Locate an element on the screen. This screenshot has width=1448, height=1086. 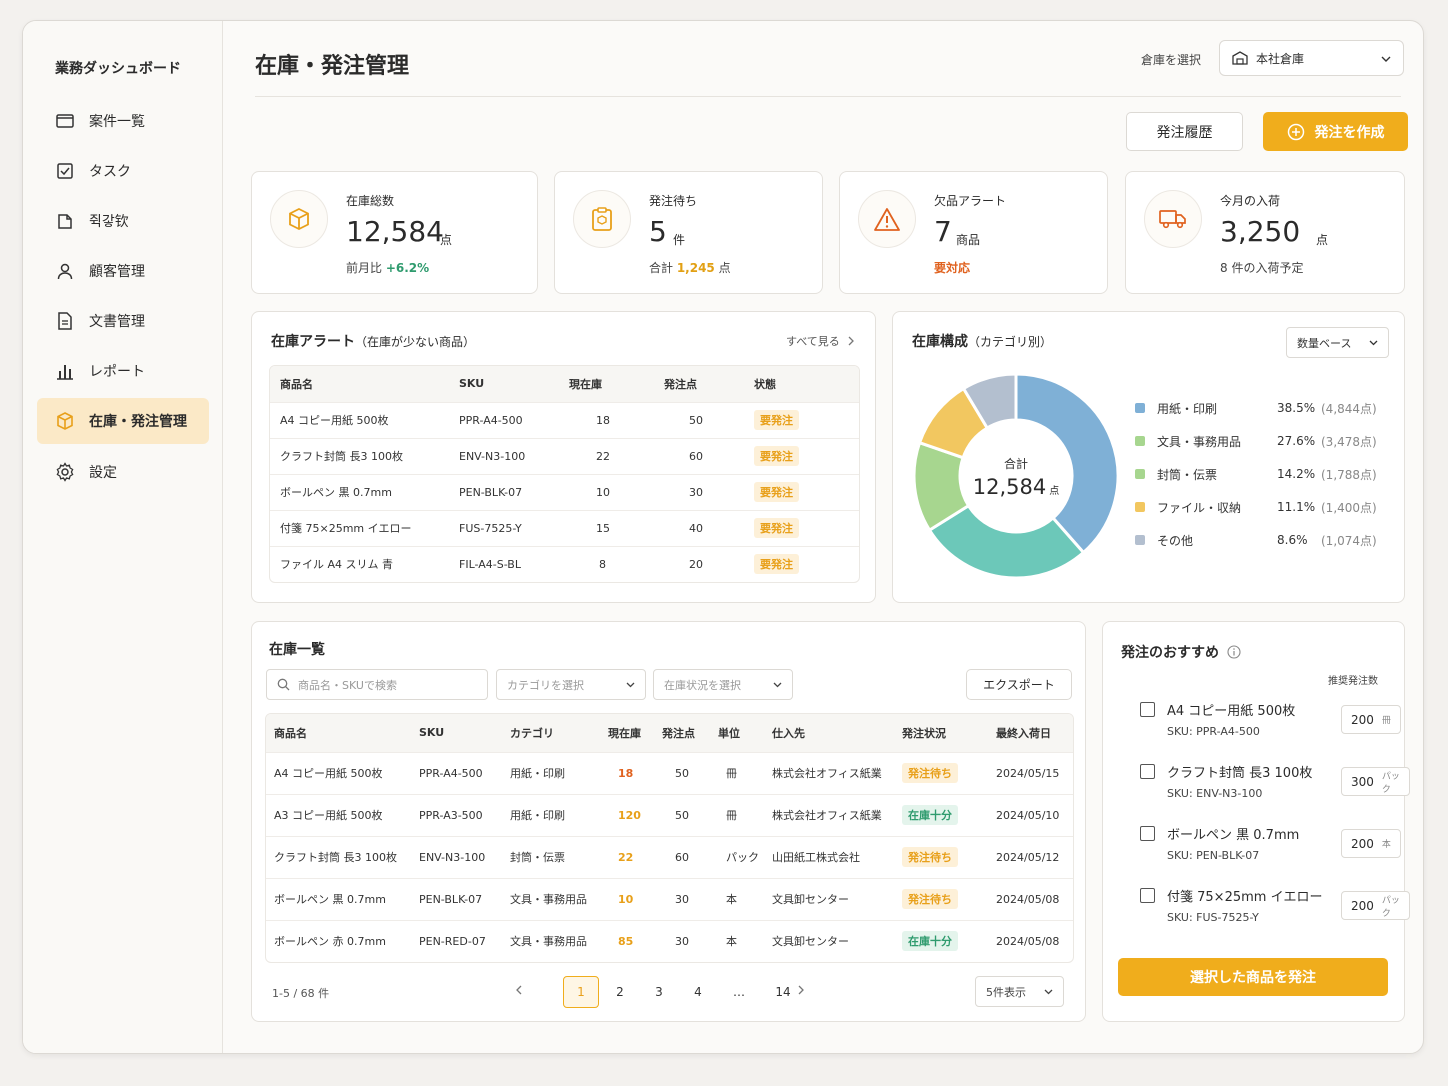
composition-title: 在庫構成（カテゴリ別） is located at coordinates (982, 342).